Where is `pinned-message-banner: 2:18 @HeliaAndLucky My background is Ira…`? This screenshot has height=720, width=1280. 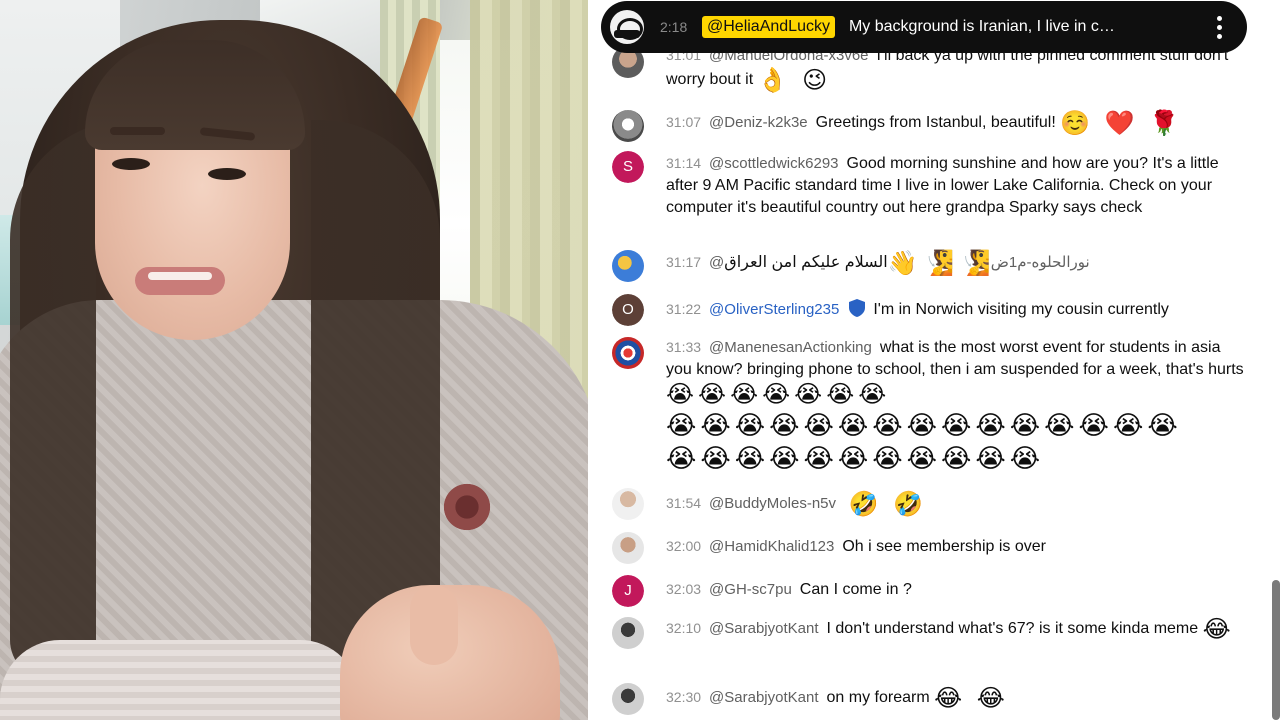 pinned-message-banner: 2:18 @HeliaAndLucky My background is Ira… is located at coordinates (924, 27).